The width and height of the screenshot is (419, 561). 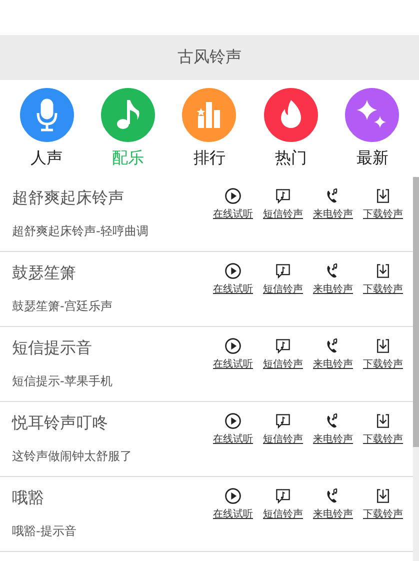 I want to click on category-tab: 最新, so click(x=372, y=128).